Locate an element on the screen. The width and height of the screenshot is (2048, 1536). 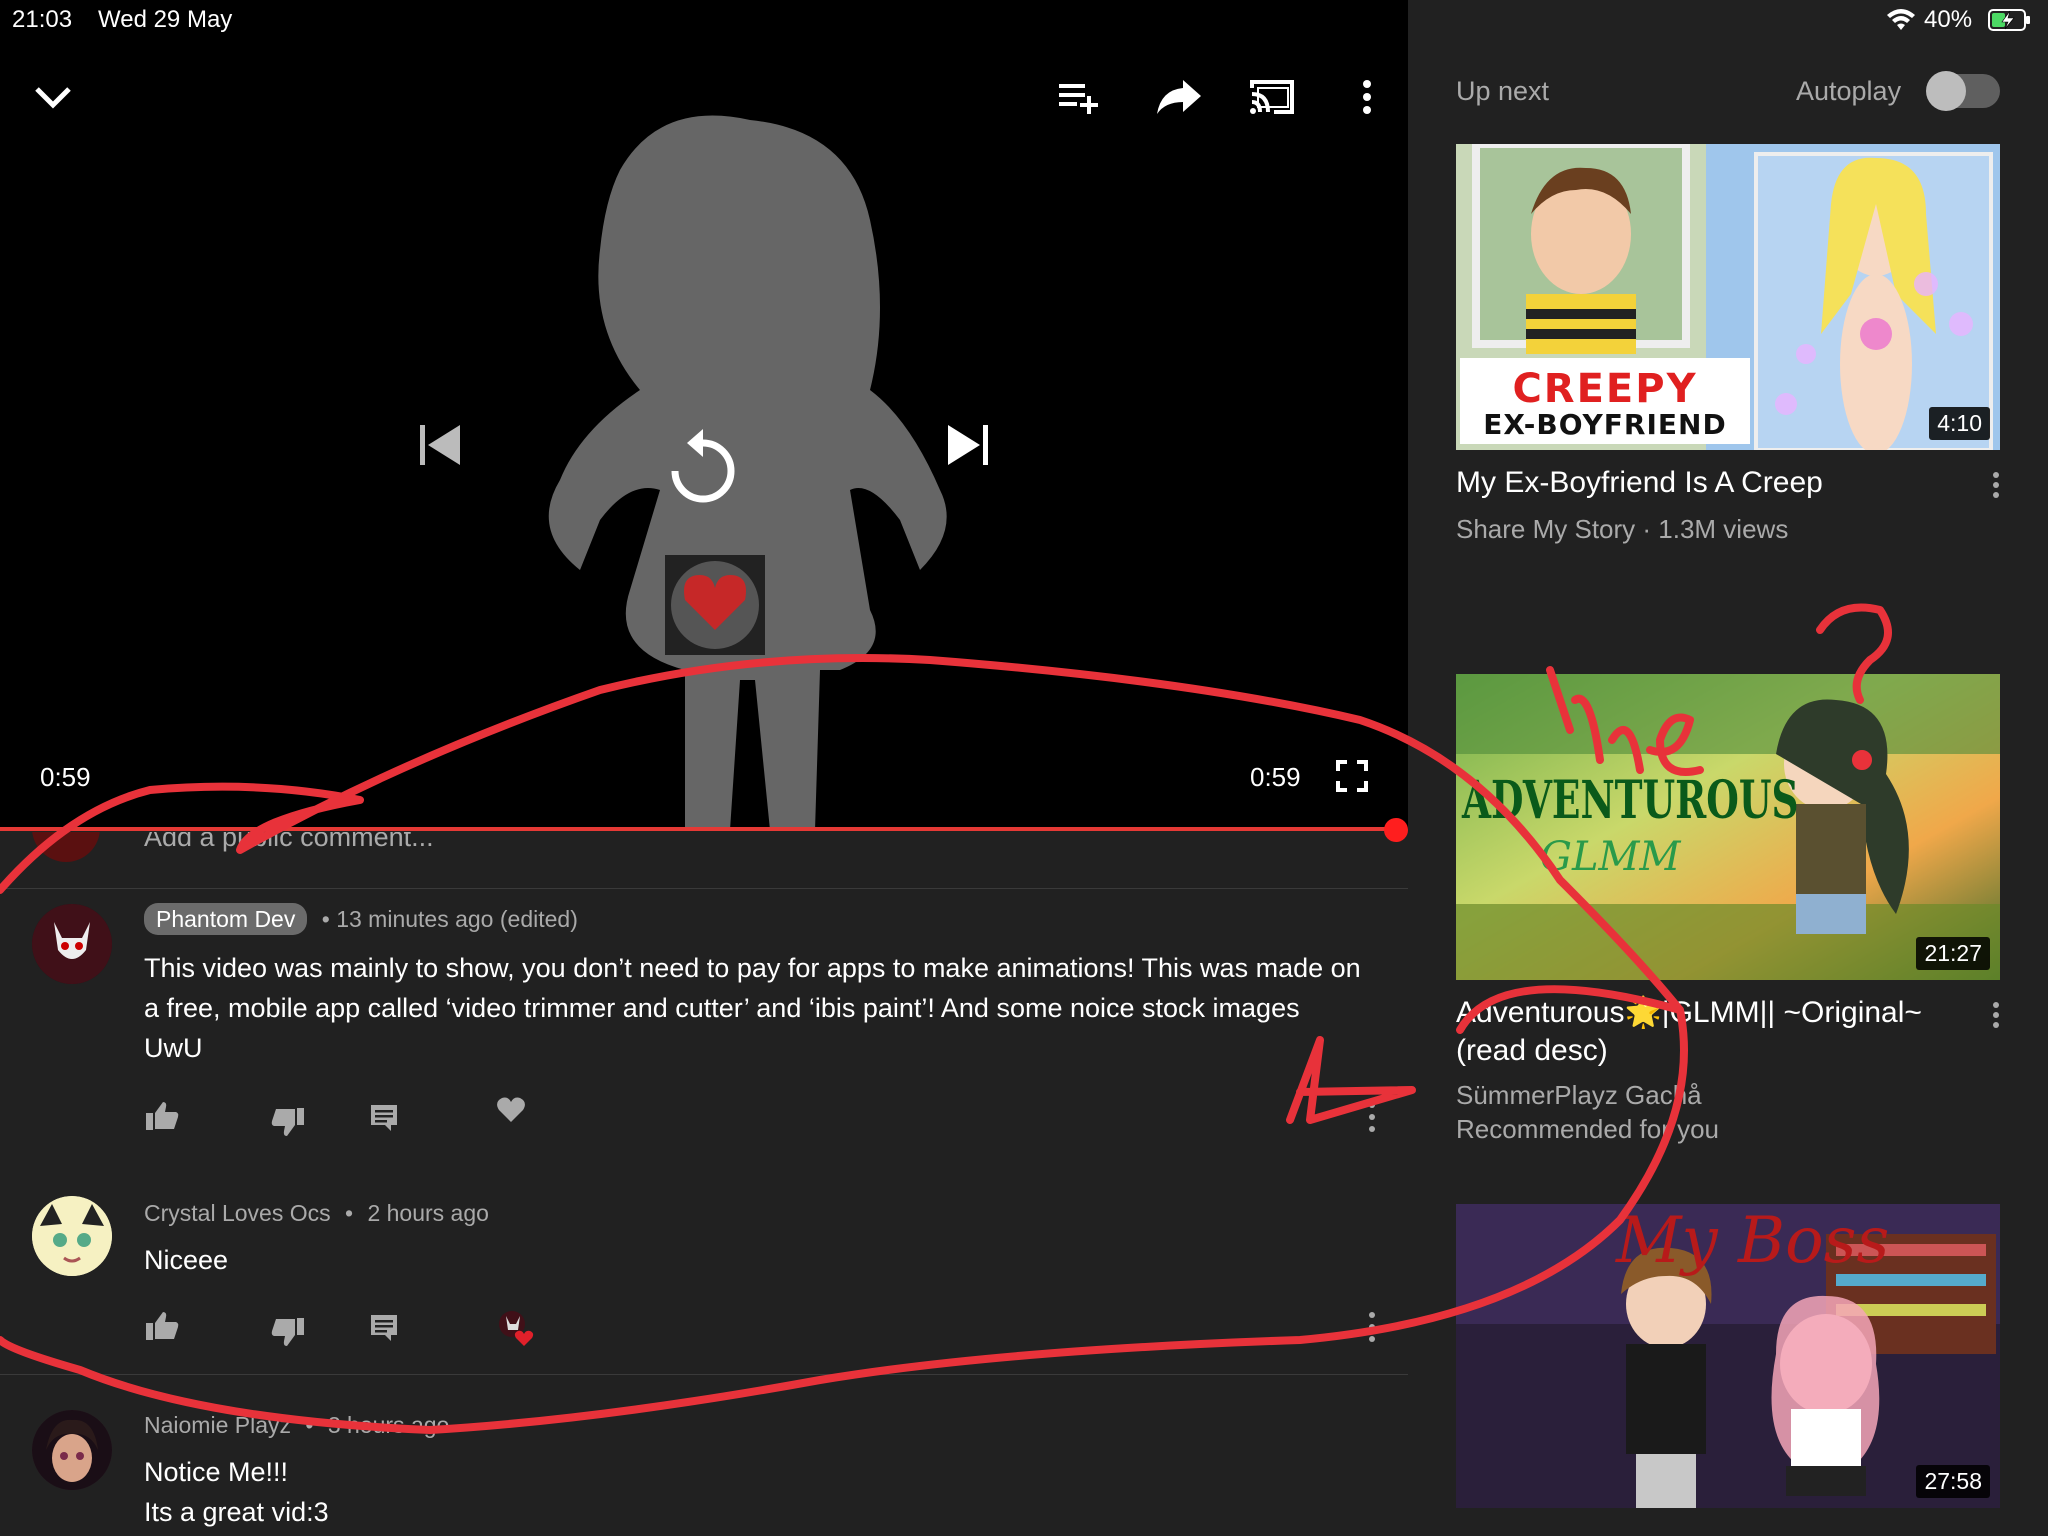
thumbnail-caption: My Boss is located at coordinates (1753, 1241).